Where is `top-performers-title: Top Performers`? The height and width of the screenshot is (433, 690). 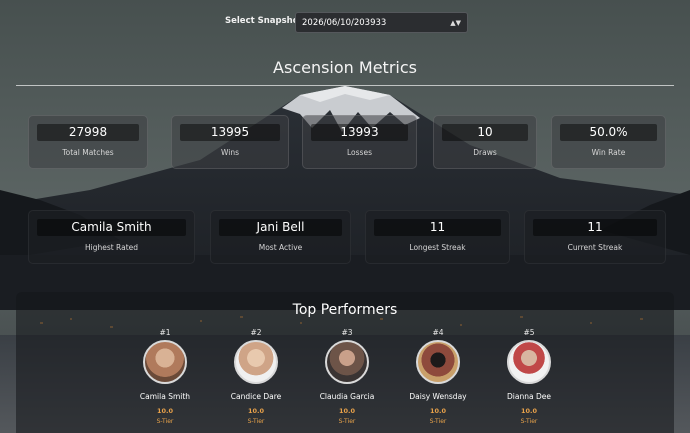
top-performers-title: Top Performers is located at coordinates (345, 310).